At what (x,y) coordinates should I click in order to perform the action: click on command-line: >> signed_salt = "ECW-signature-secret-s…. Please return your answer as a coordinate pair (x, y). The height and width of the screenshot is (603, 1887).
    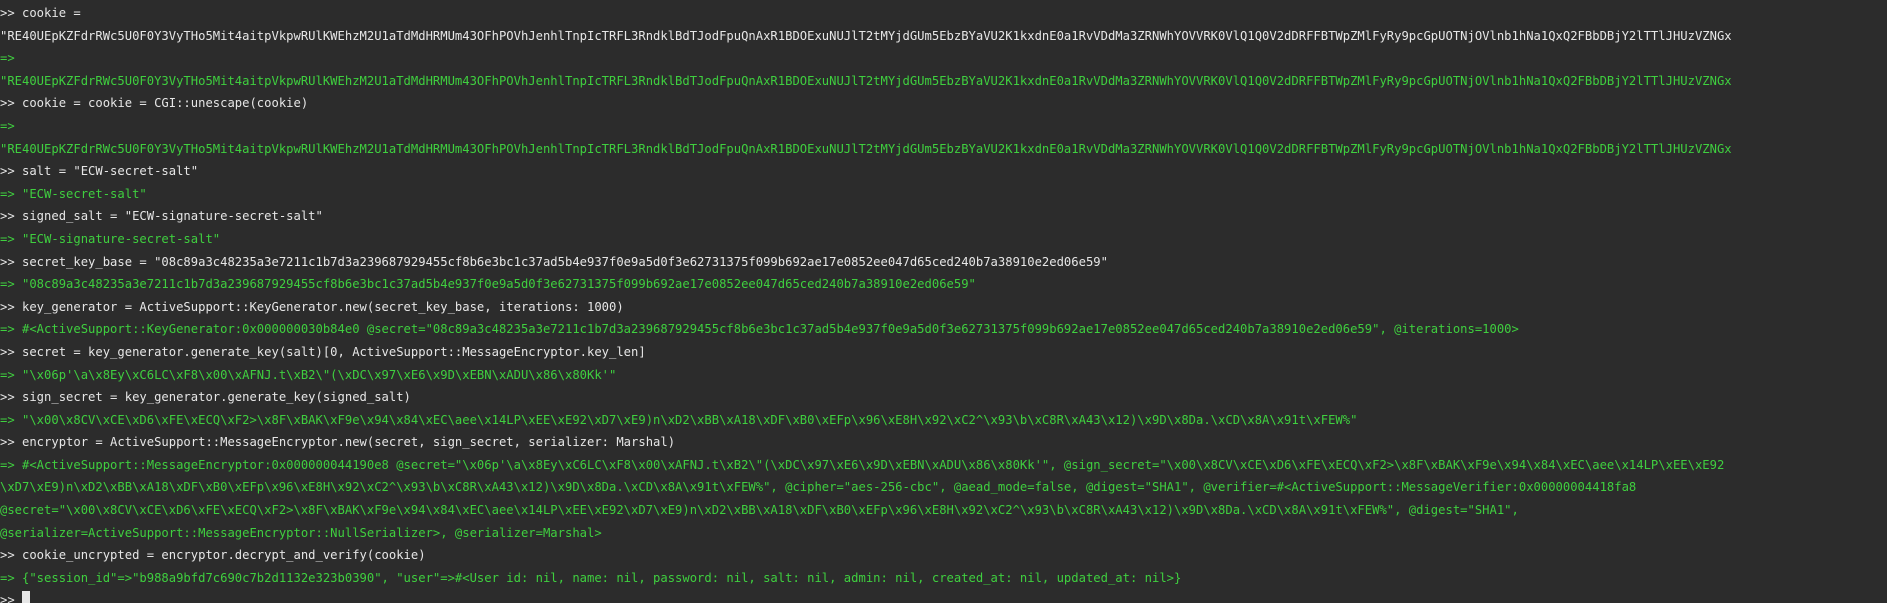
    Looking at the image, I should click on (161, 216).